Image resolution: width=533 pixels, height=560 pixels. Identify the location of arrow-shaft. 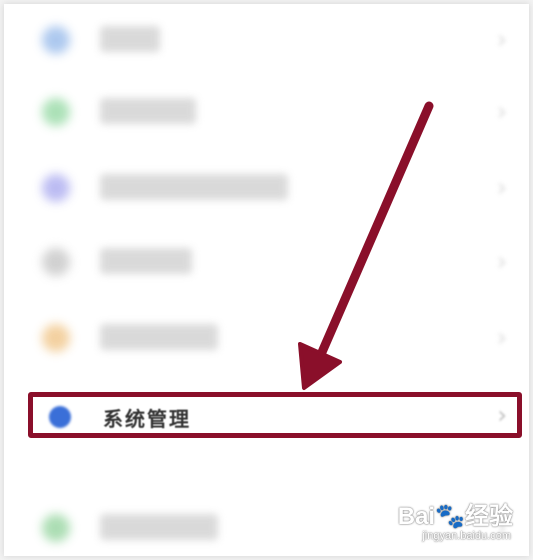
(372, 236).